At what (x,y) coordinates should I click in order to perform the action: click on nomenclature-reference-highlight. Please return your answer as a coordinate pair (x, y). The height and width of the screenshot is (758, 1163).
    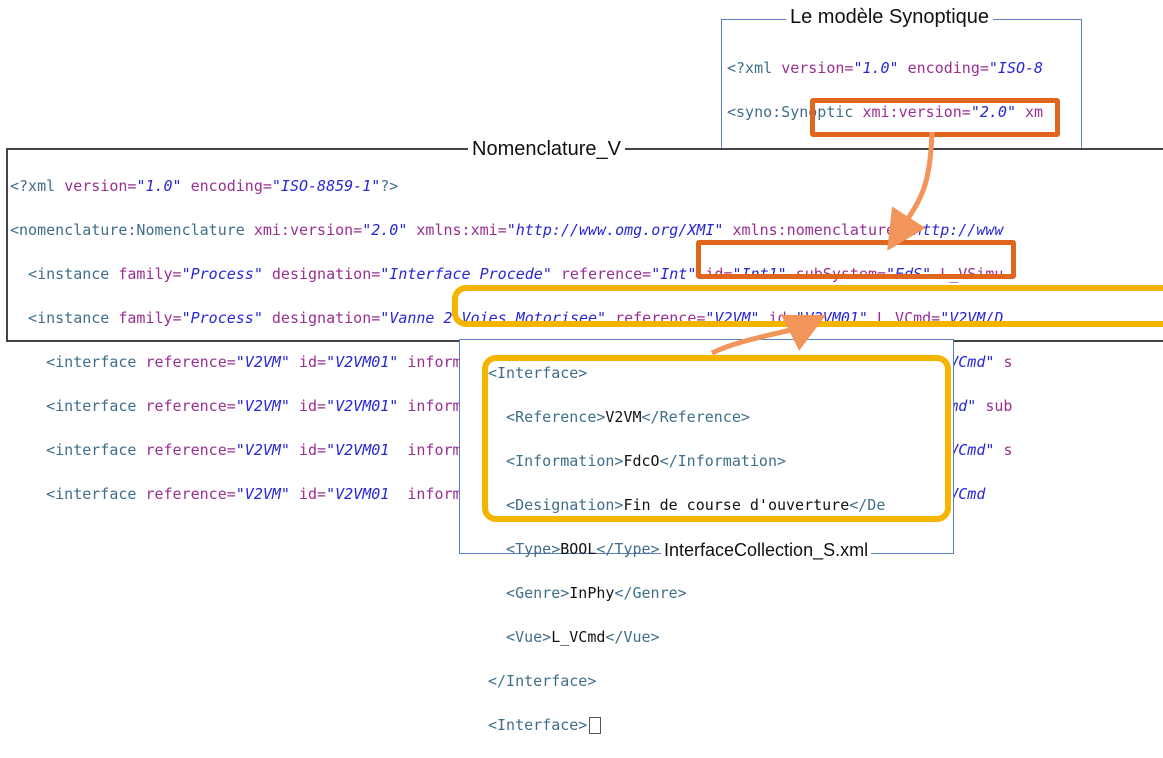
    Looking at the image, I should click on (856, 259).